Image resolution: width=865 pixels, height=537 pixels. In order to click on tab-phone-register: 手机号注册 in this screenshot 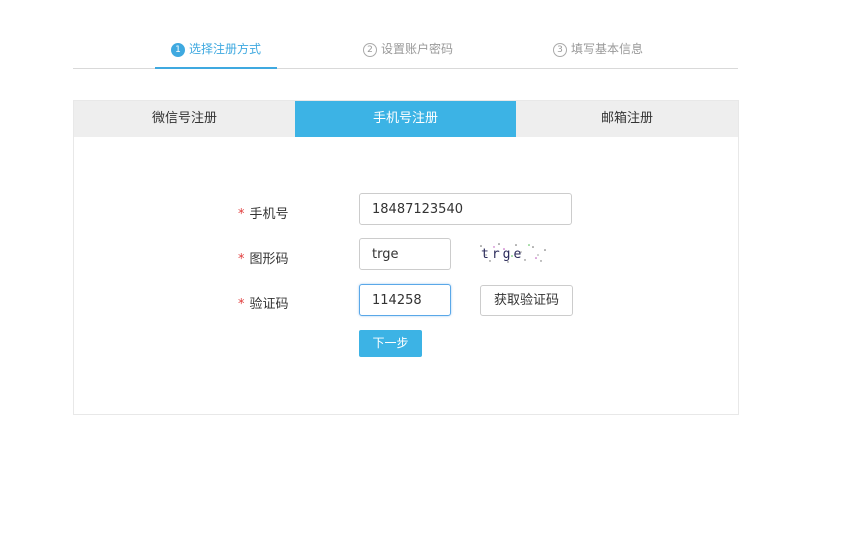, I will do `click(405, 119)`.